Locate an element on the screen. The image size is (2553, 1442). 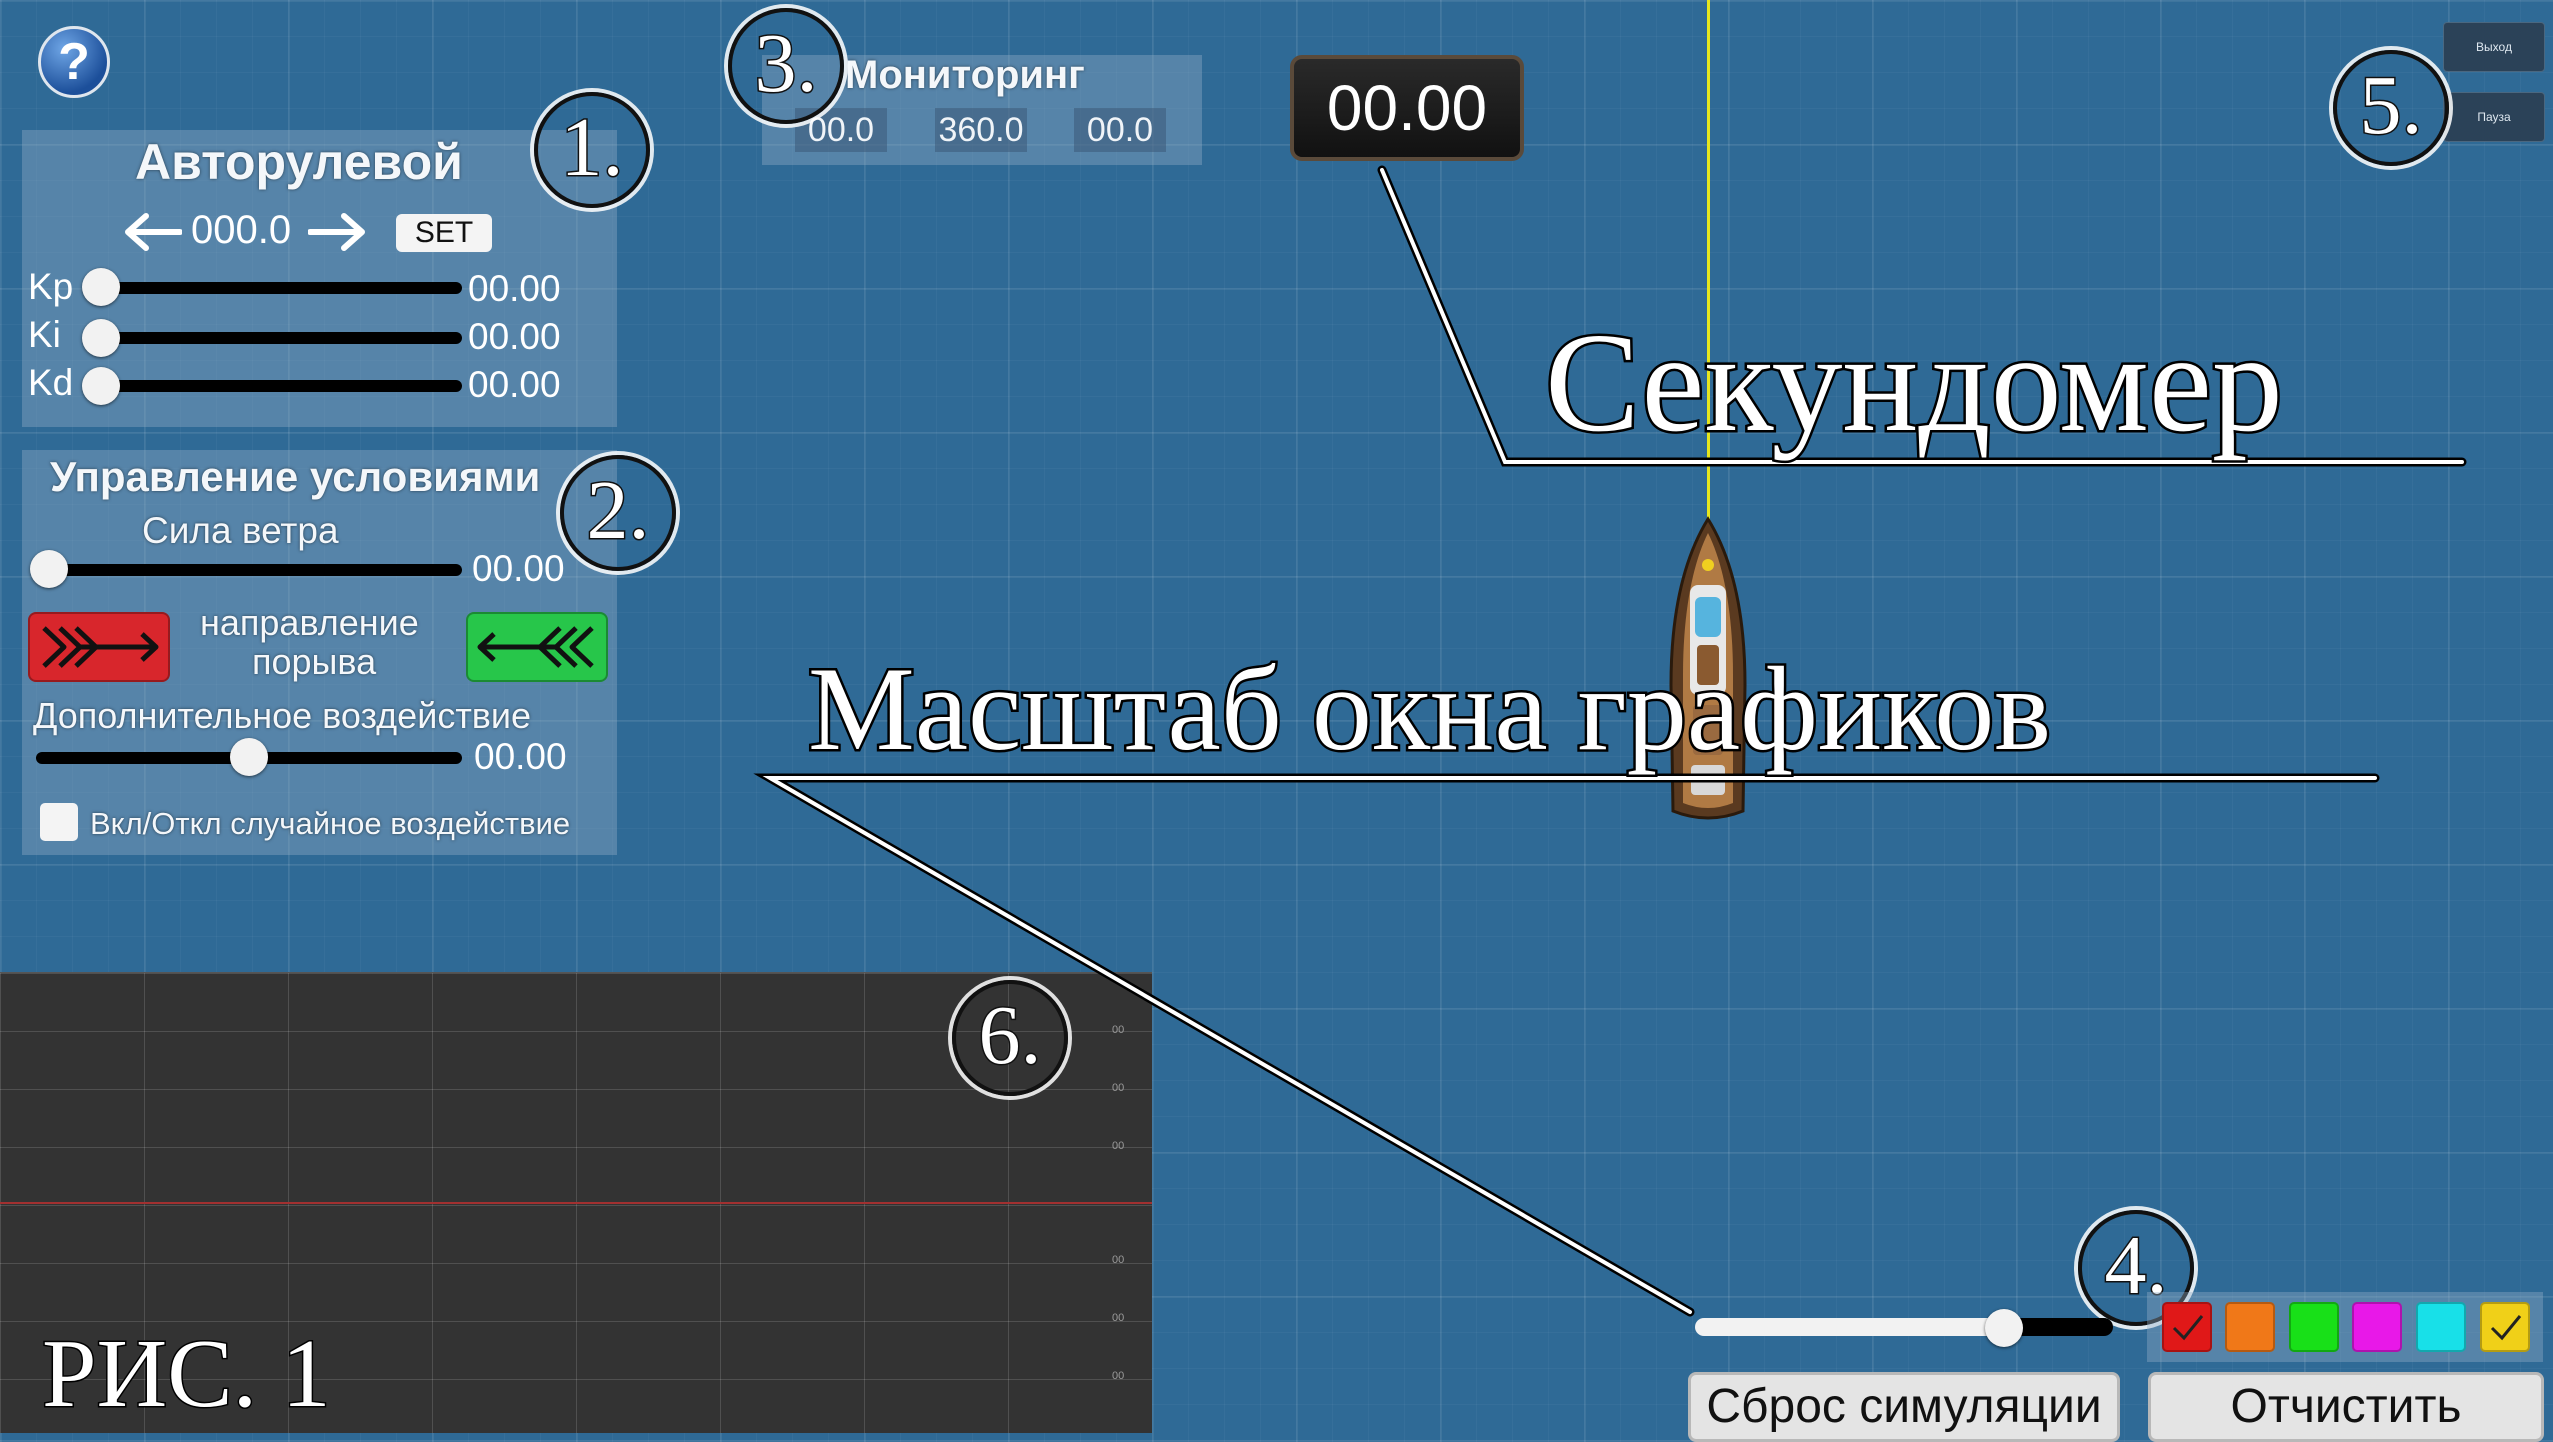
scale-annotation: Масштаб окна графиков is located at coordinates (1430, 709).